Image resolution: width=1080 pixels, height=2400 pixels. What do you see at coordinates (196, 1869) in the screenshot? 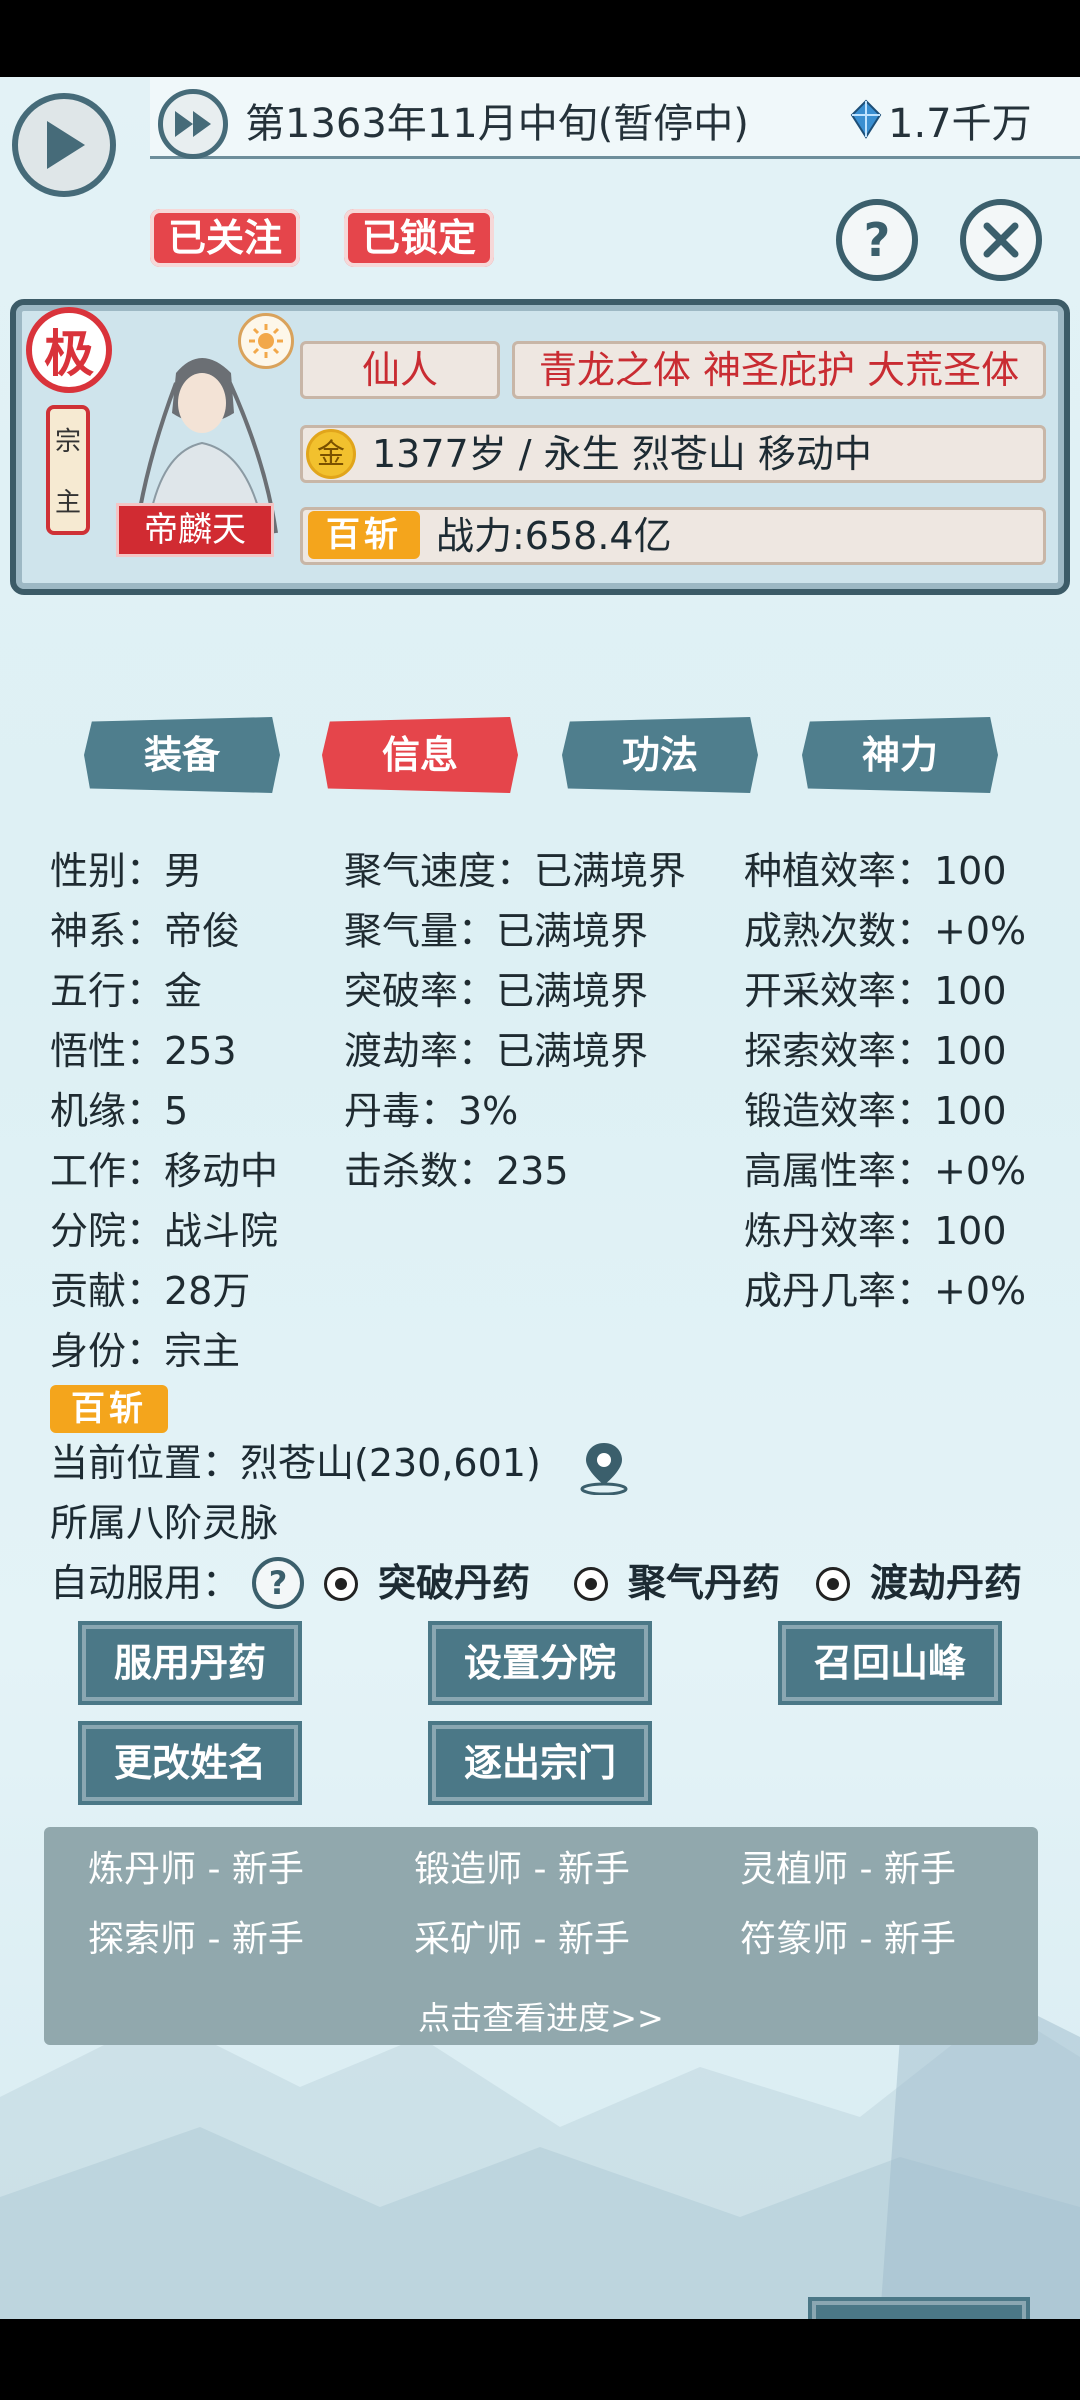
I see `profession-alchemist: 炼丹师 - 新手` at bounding box center [196, 1869].